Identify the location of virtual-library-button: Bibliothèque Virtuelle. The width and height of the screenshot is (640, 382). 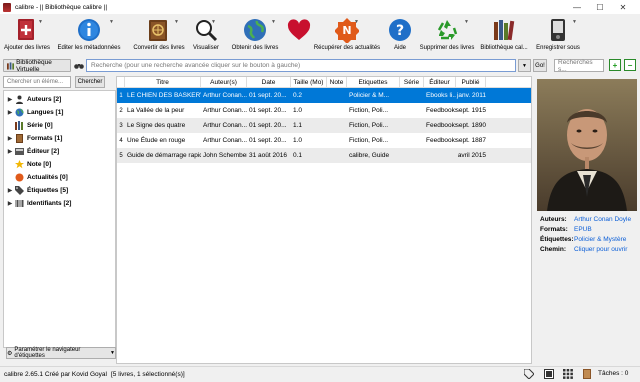
(37, 66).